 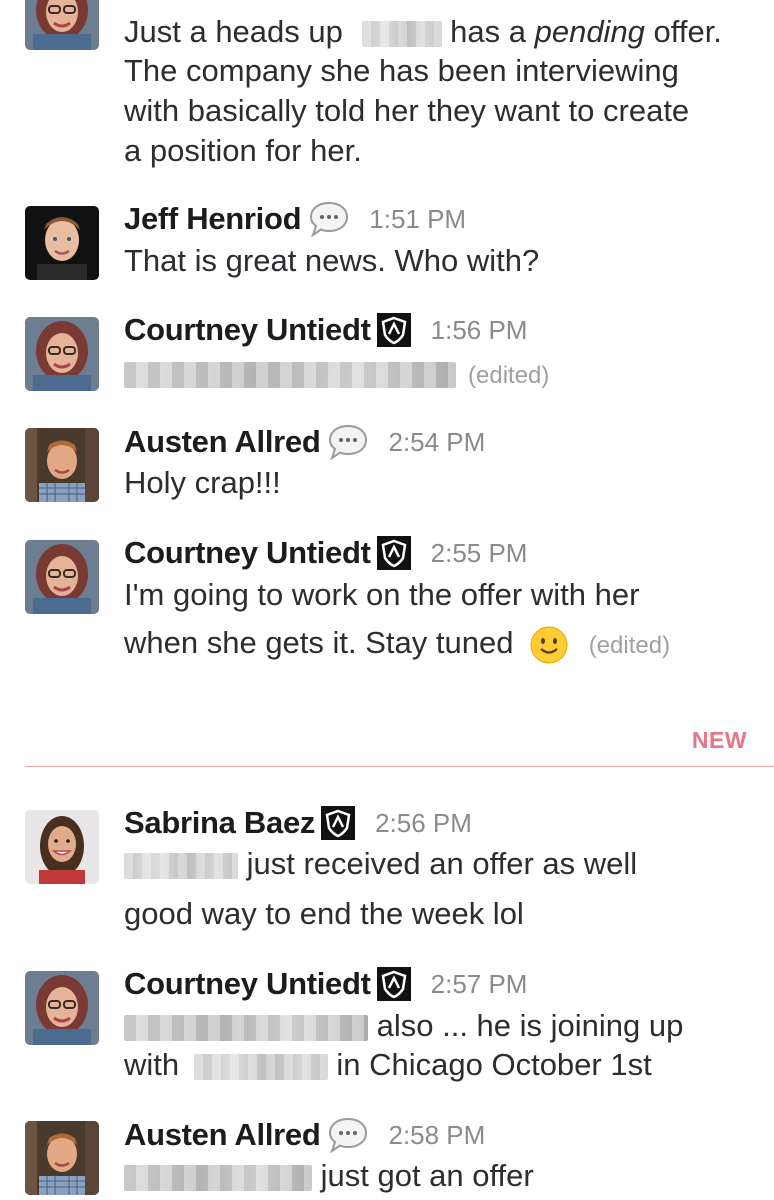 What do you see at coordinates (399, 766) in the screenshot?
I see `new-messages-divider` at bounding box center [399, 766].